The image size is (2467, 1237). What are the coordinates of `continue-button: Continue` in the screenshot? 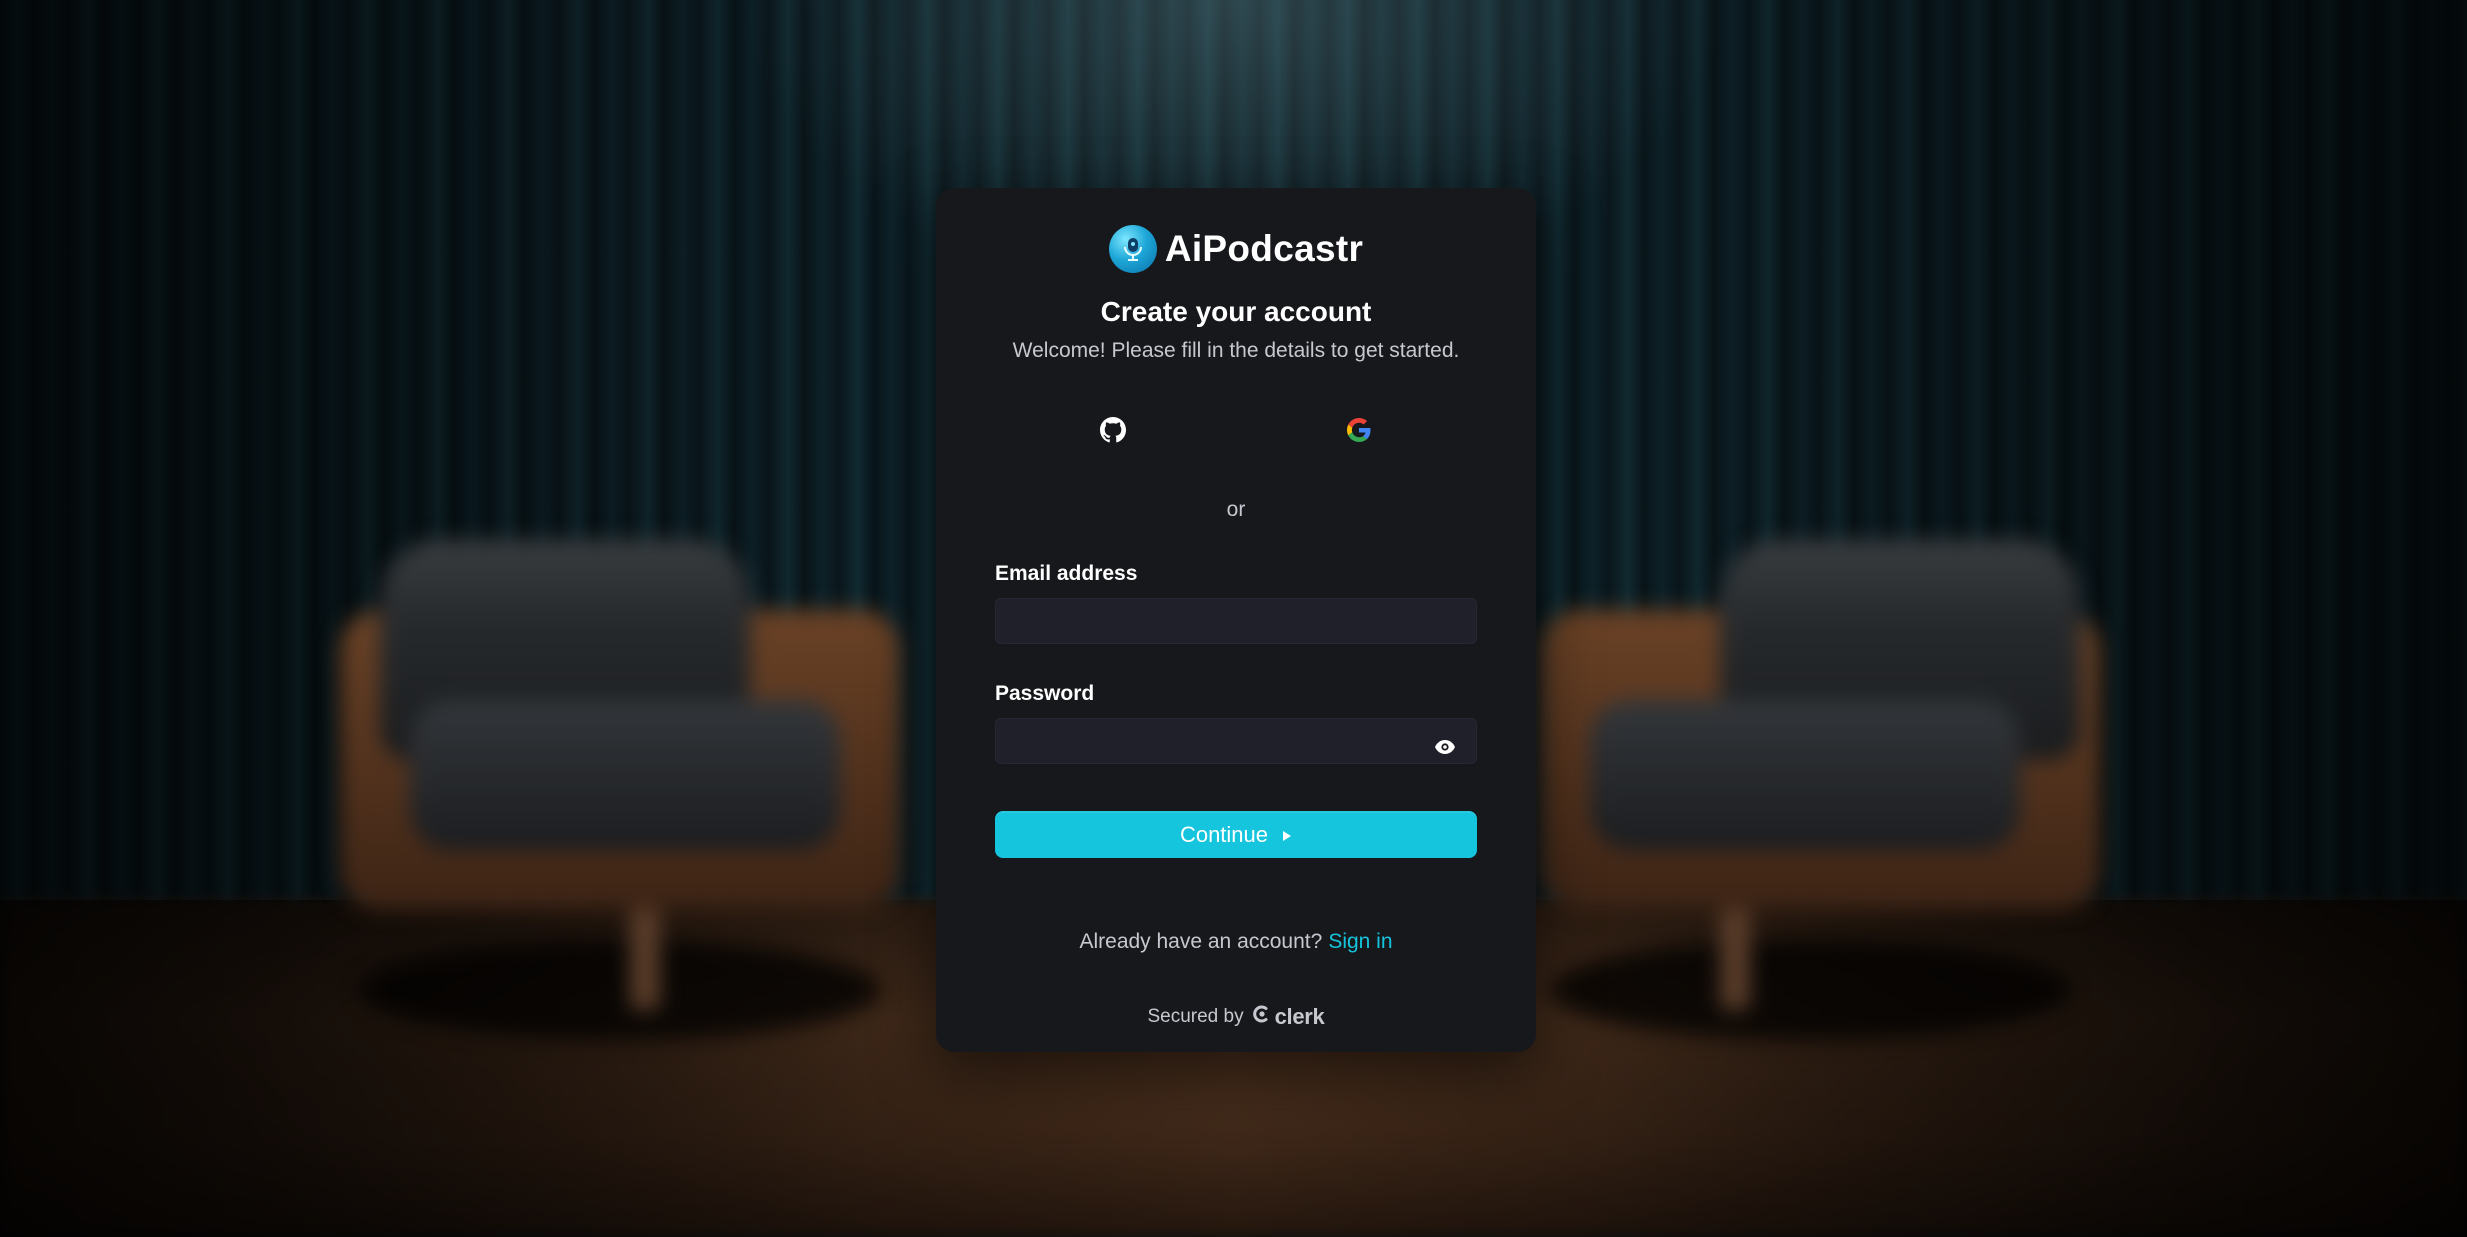 It's located at (1236, 834).